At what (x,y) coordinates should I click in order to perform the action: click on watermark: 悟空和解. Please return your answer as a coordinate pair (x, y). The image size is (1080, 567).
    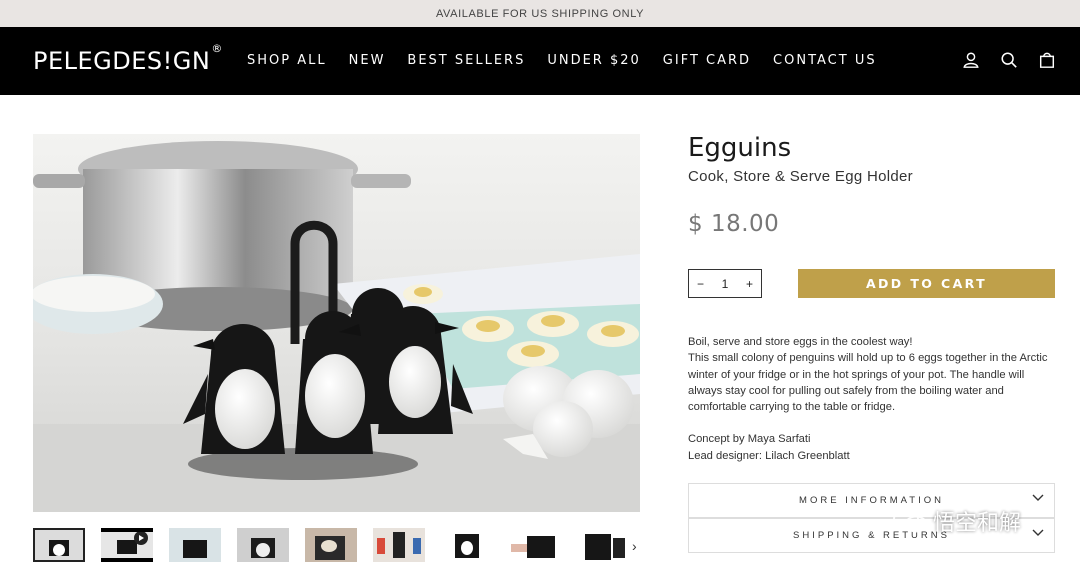
    Looking at the image, I should click on (957, 521).